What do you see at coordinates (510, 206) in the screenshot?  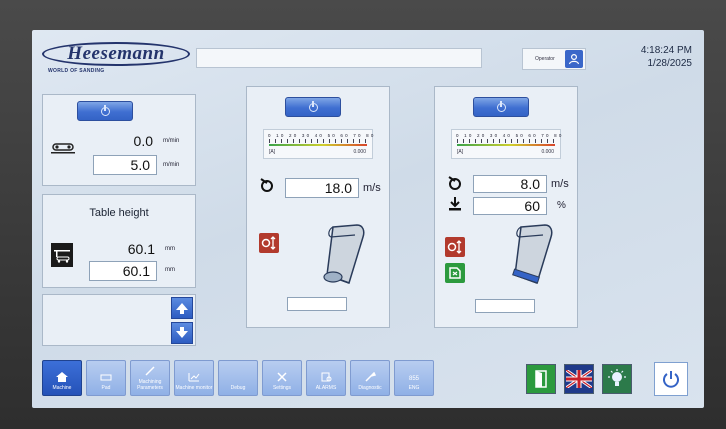 I see `unit-2-pressure-input: 60` at bounding box center [510, 206].